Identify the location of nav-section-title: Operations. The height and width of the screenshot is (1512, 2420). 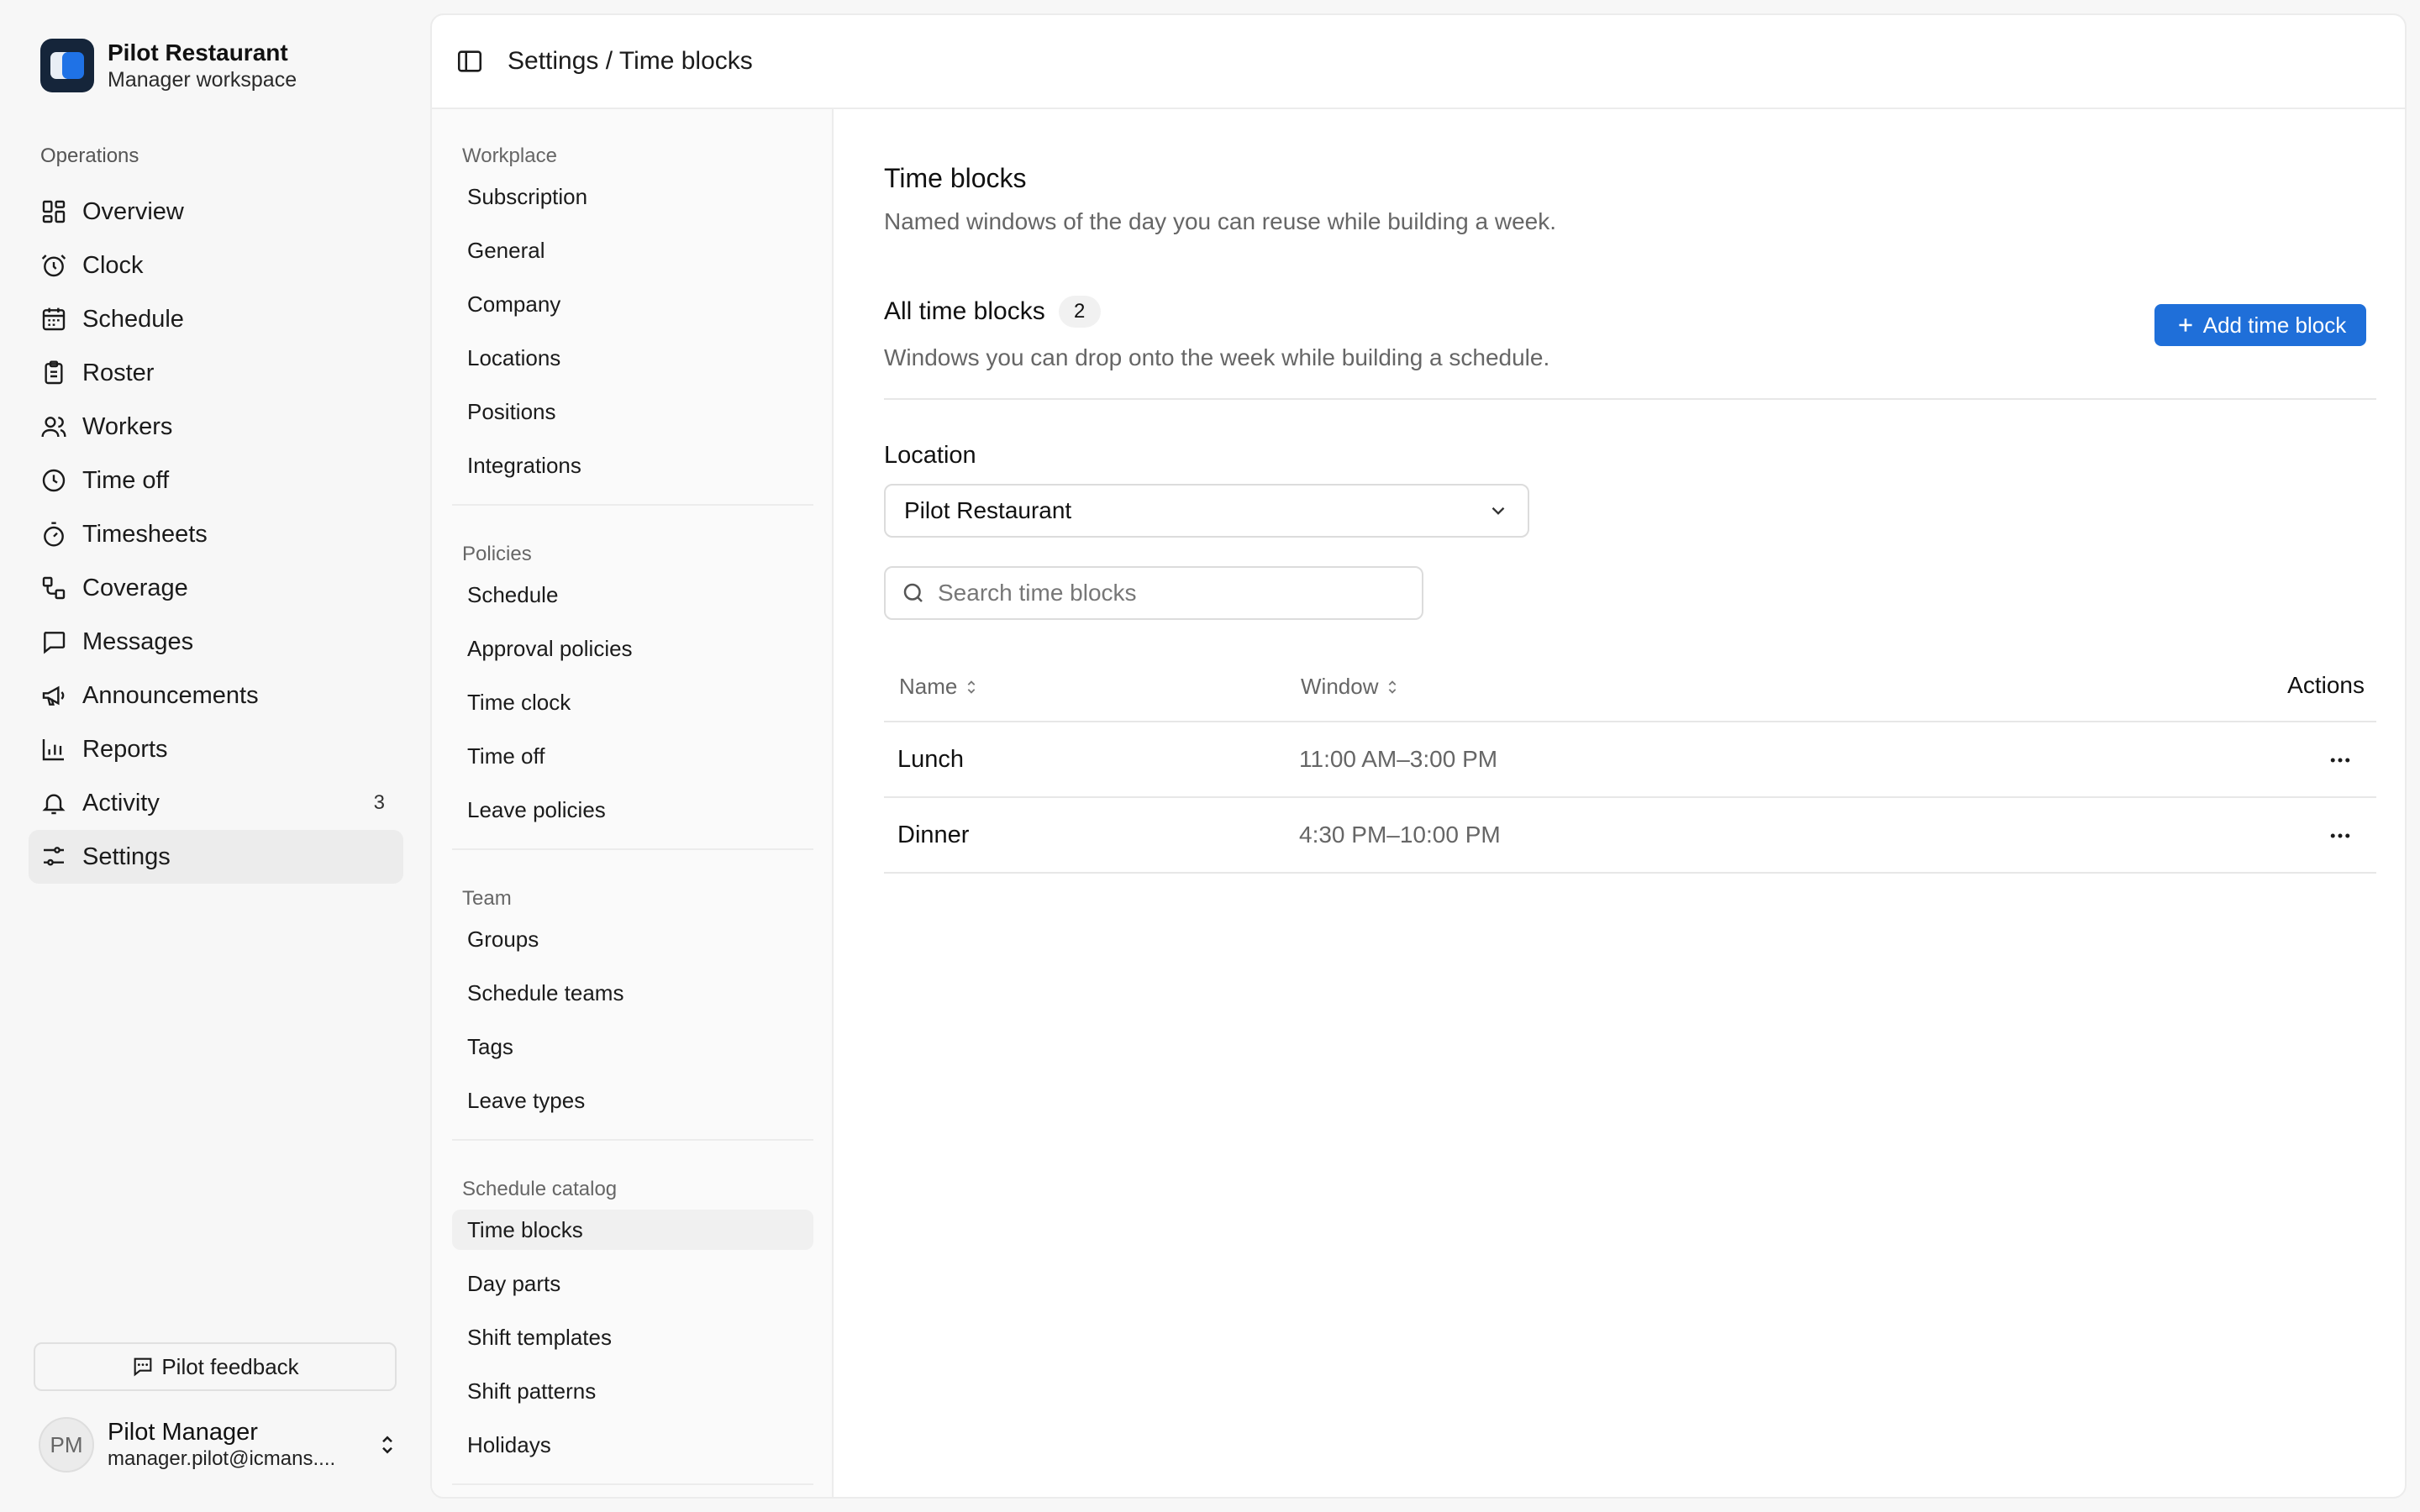
(90, 155).